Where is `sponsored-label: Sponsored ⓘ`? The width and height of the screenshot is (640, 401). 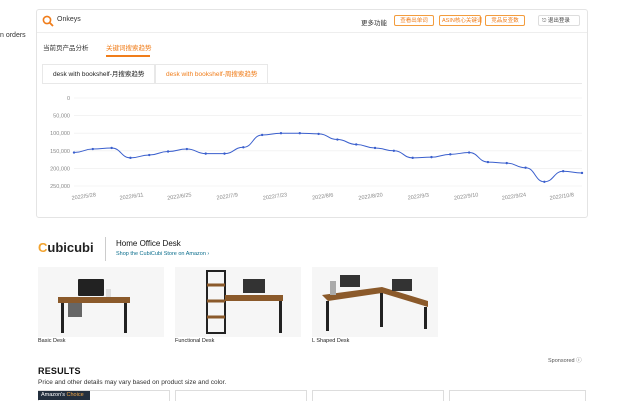 sponsored-label: Sponsored ⓘ is located at coordinates (565, 360).